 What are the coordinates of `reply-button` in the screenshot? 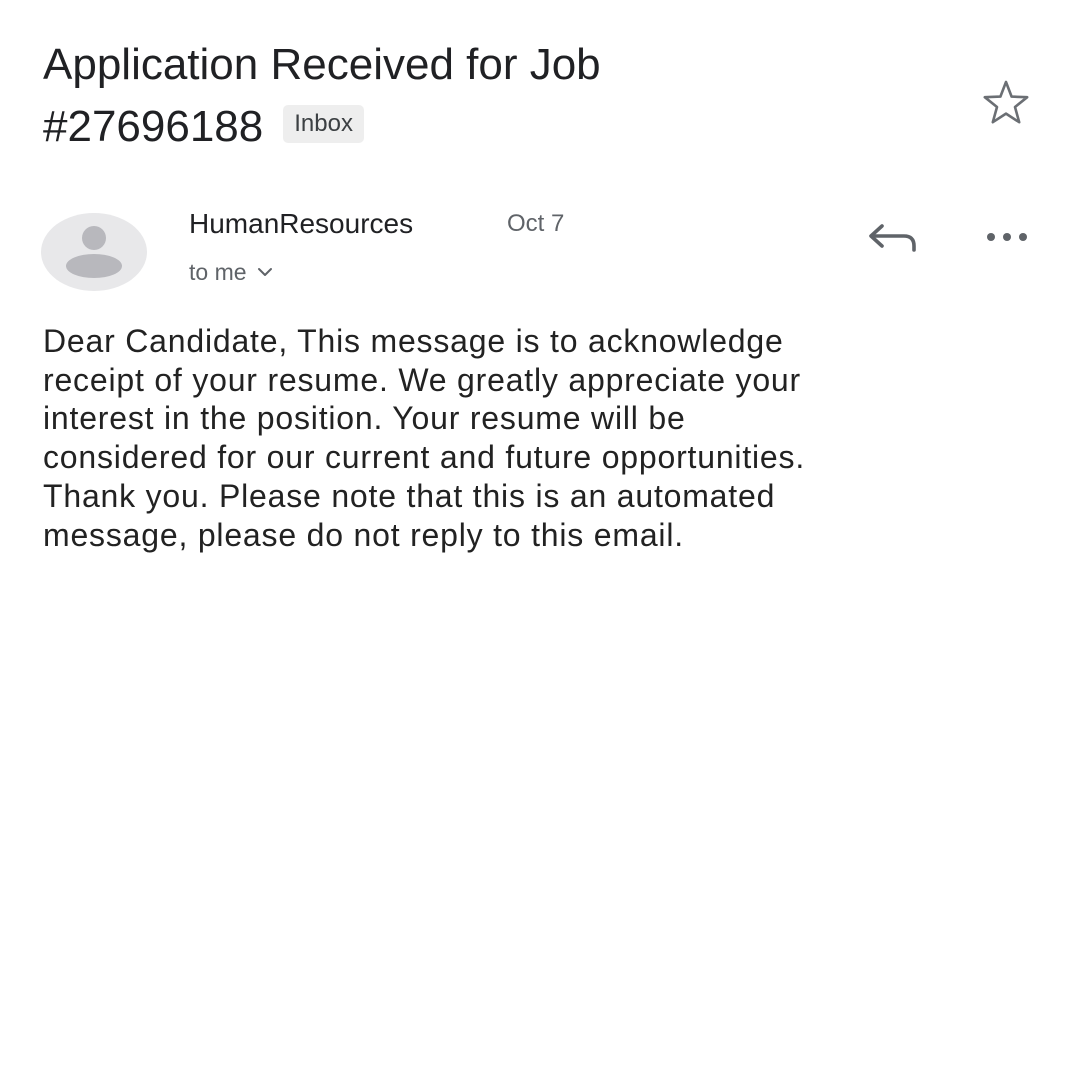 It's located at (892, 237).